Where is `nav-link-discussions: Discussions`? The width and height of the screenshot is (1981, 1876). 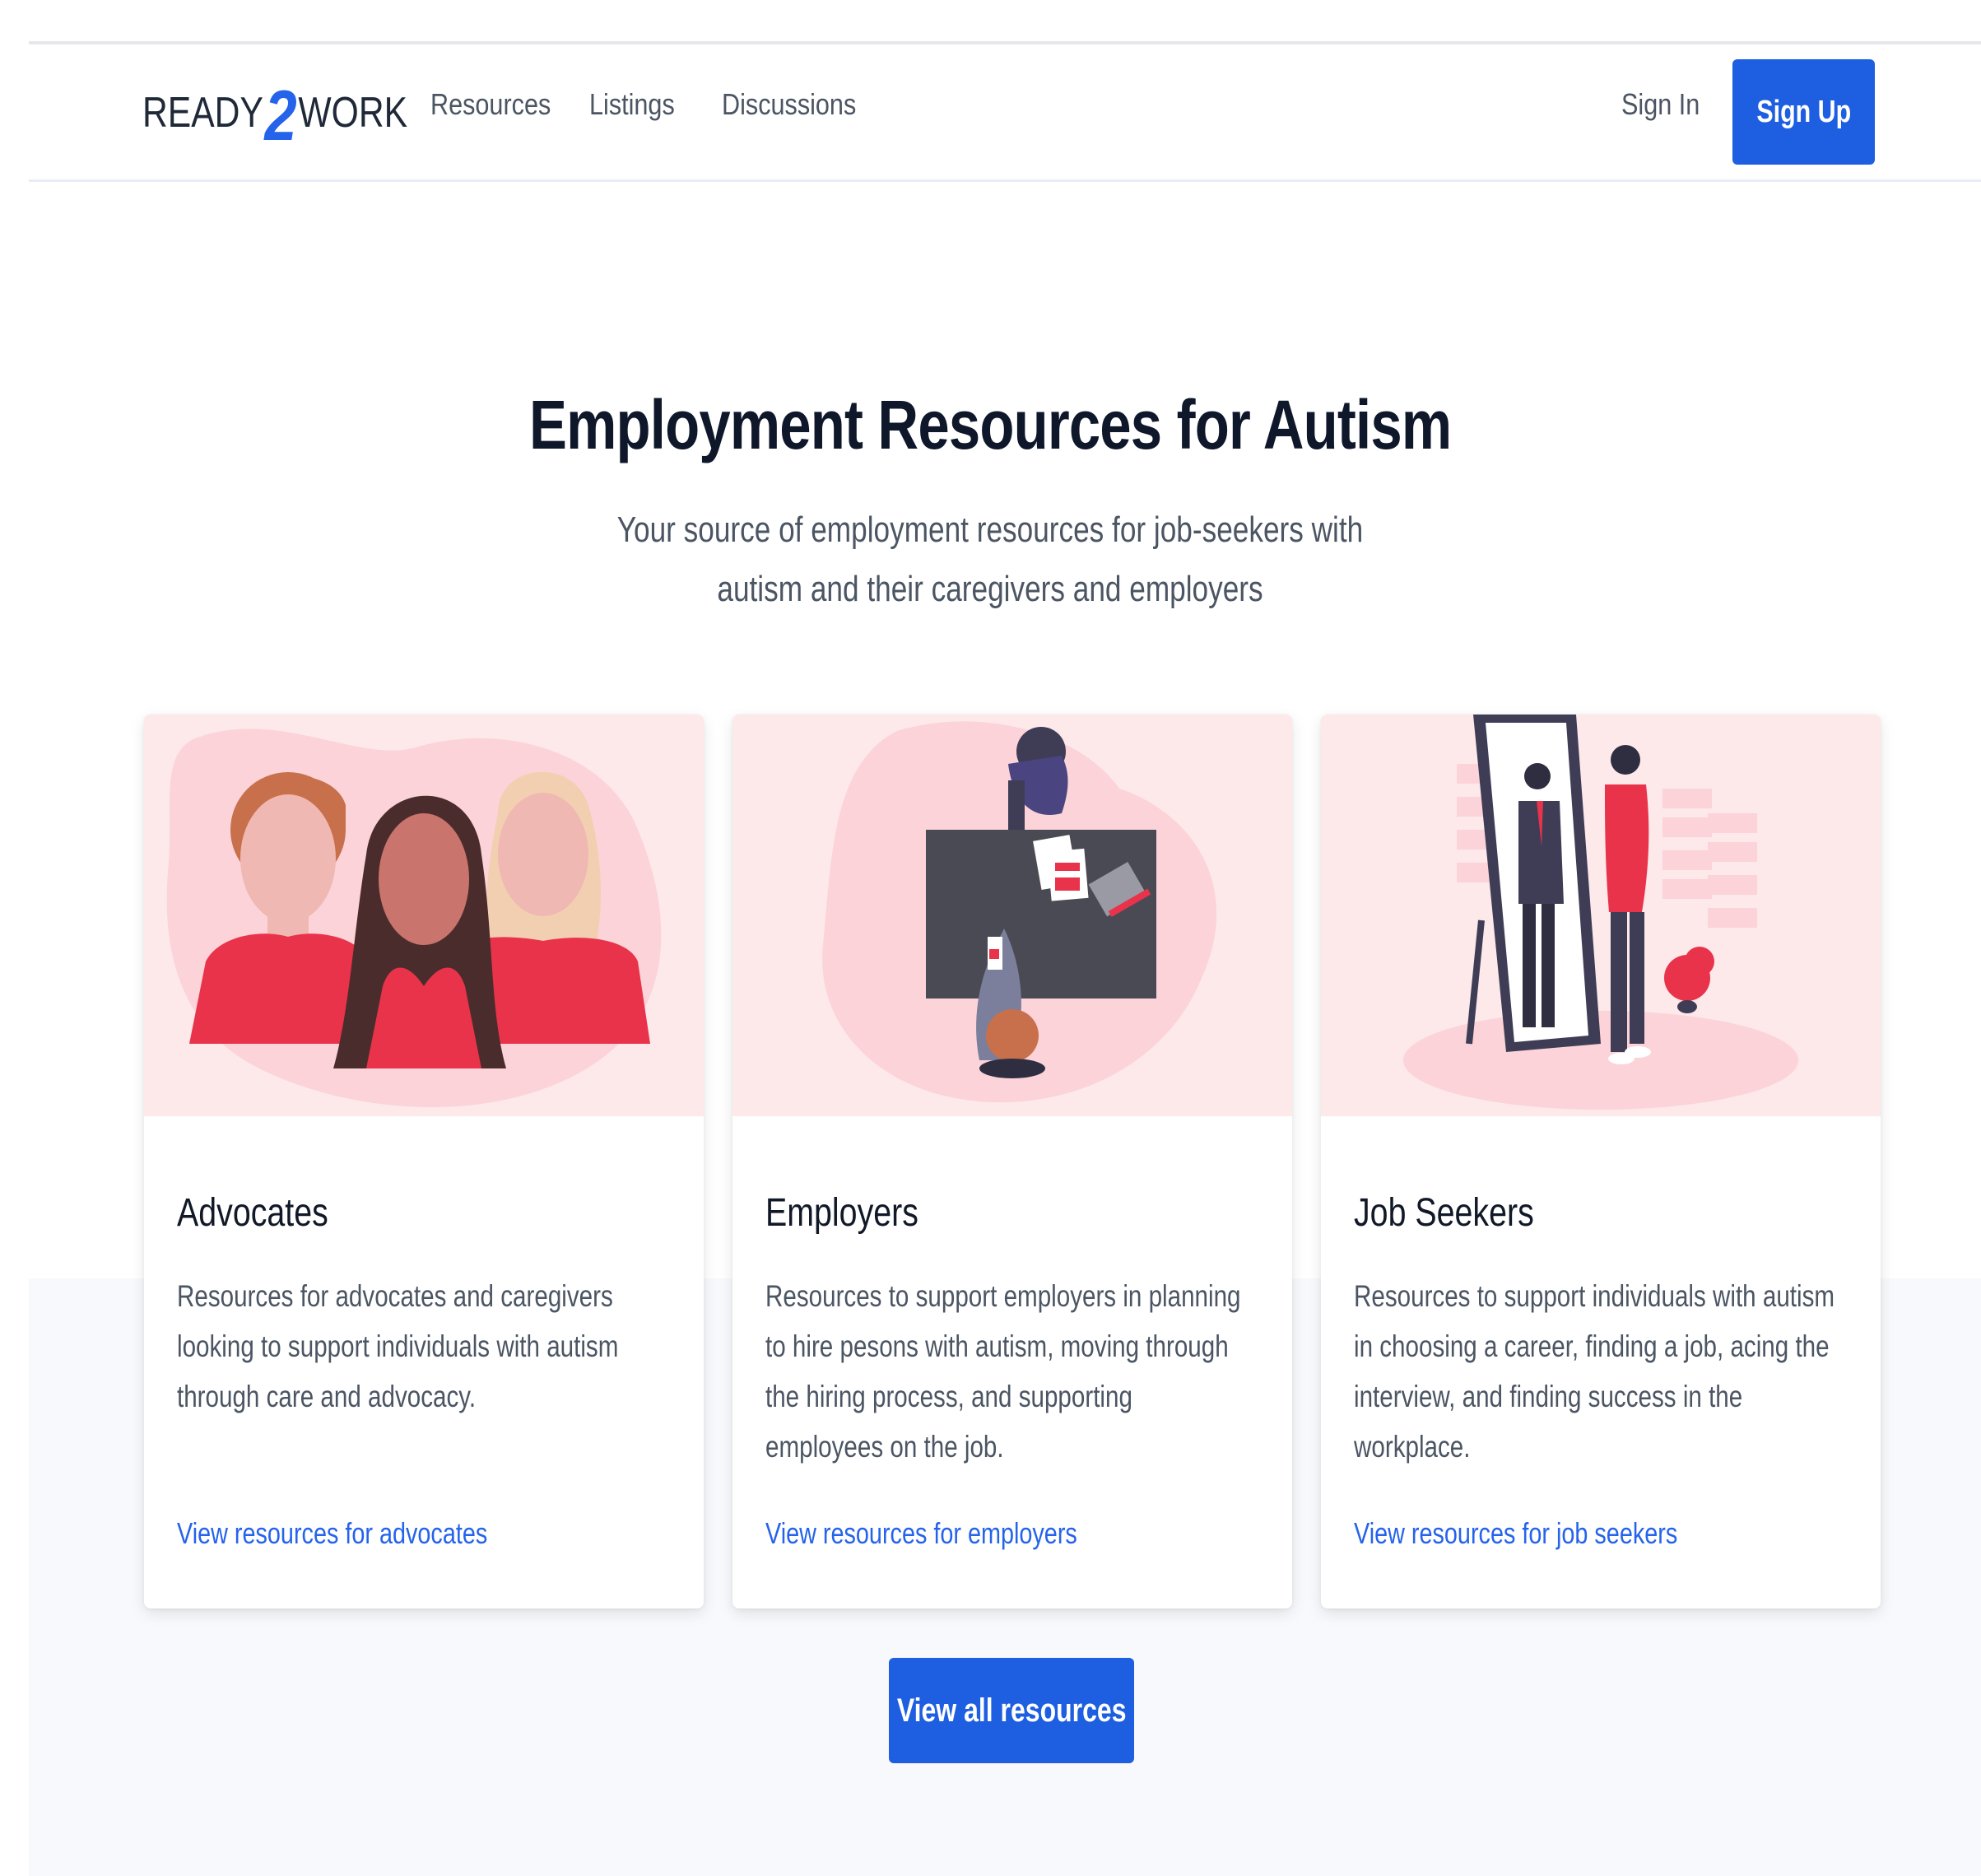
nav-link-discussions: Discussions is located at coordinates (789, 104).